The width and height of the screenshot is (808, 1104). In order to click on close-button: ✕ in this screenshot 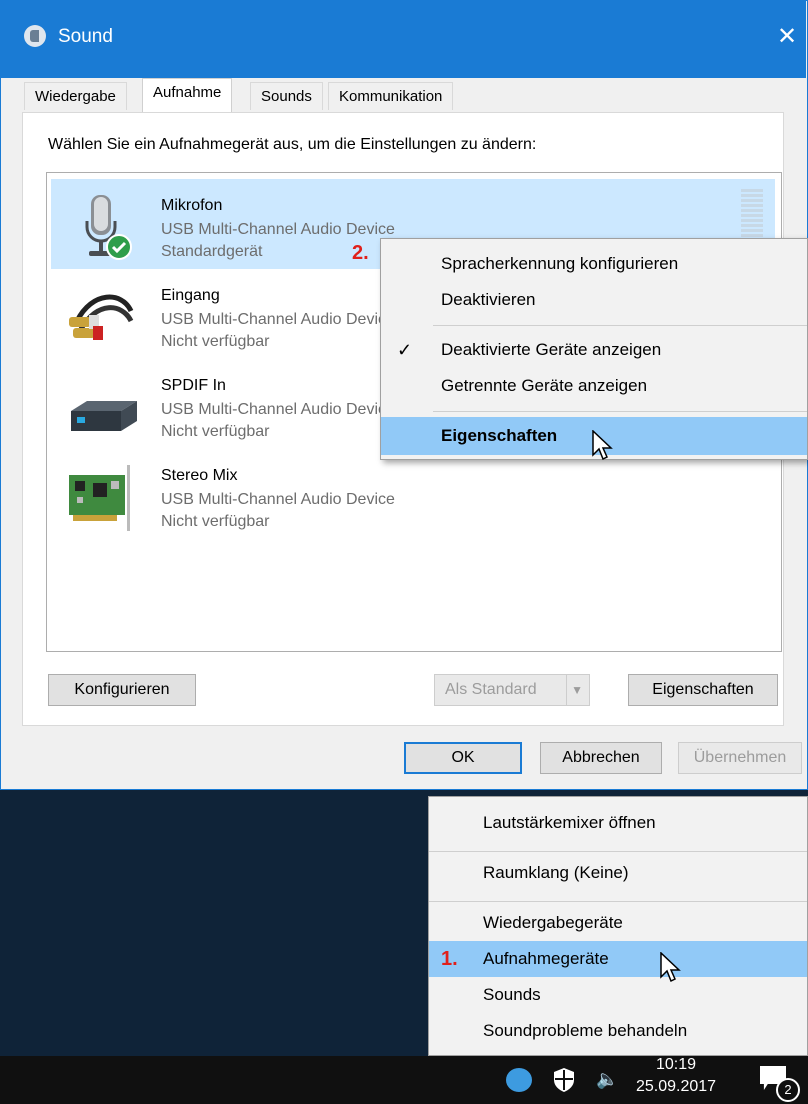, I will do `click(787, 36)`.